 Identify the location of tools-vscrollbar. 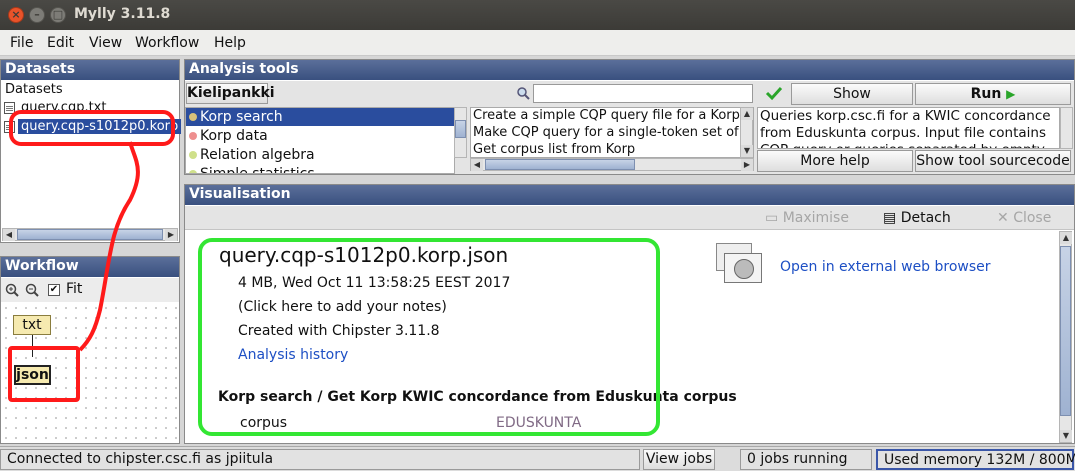
(460, 132).